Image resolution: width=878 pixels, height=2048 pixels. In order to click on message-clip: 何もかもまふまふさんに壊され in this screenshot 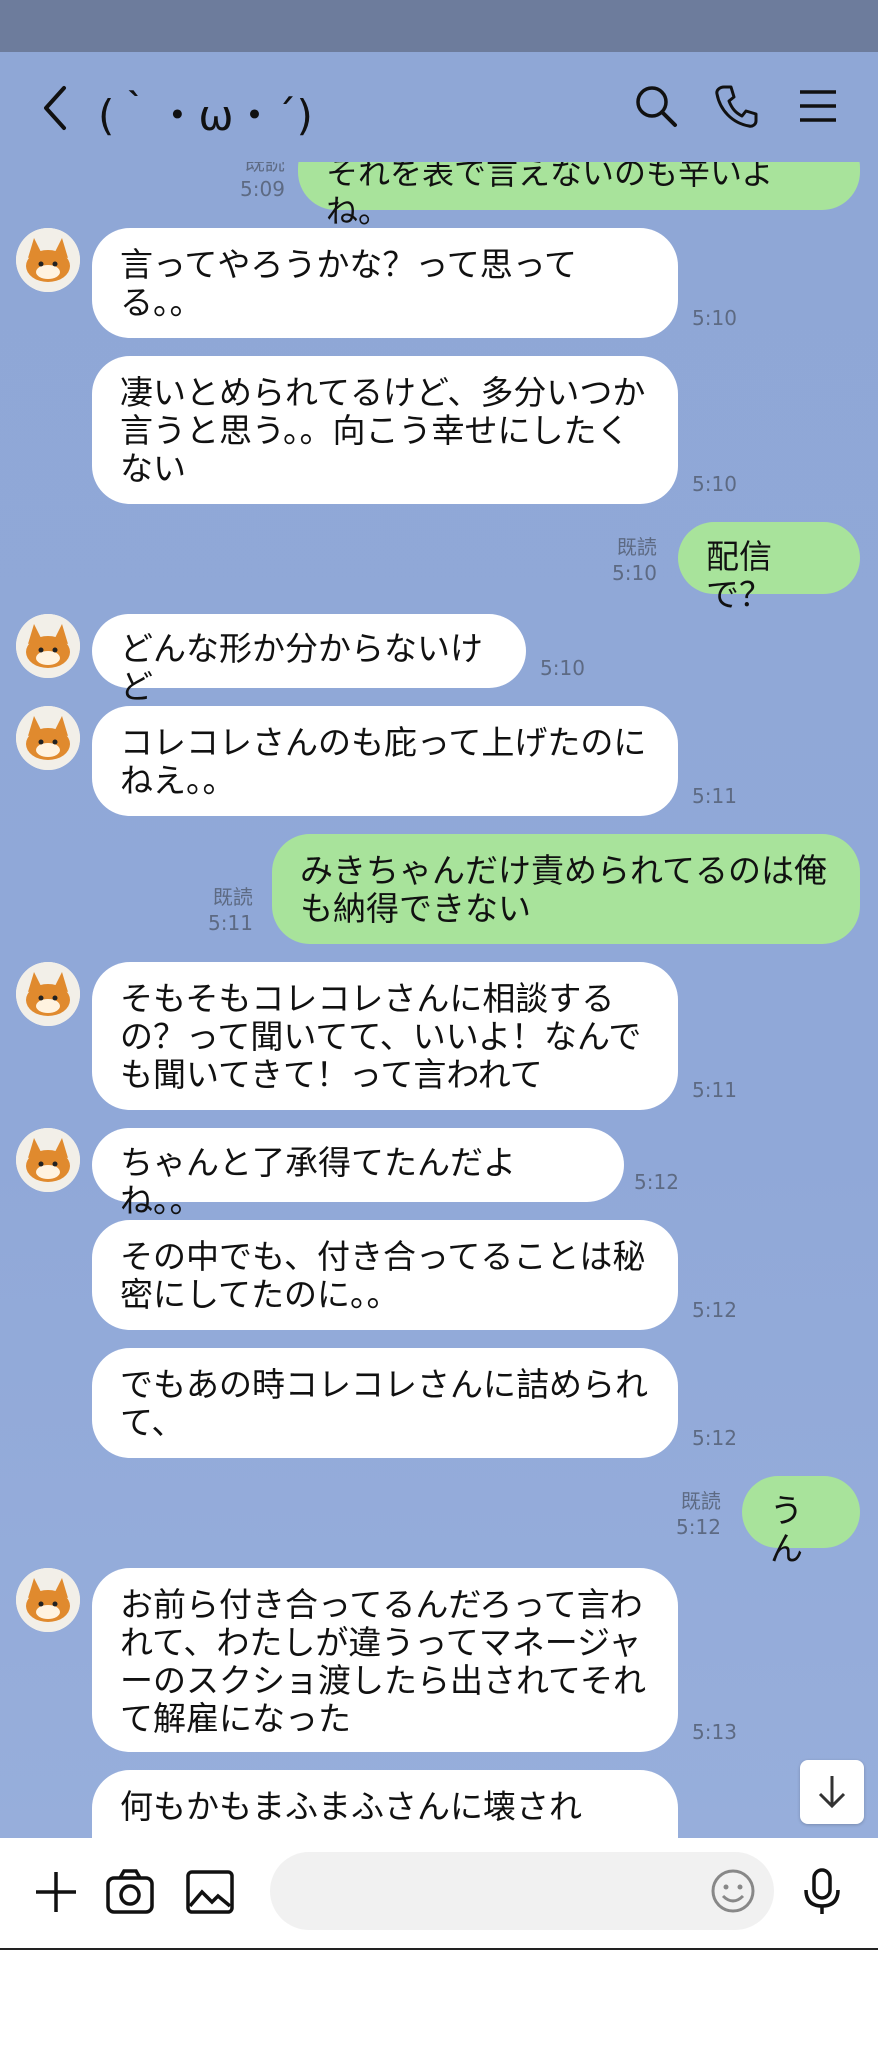, I will do `click(385, 1804)`.